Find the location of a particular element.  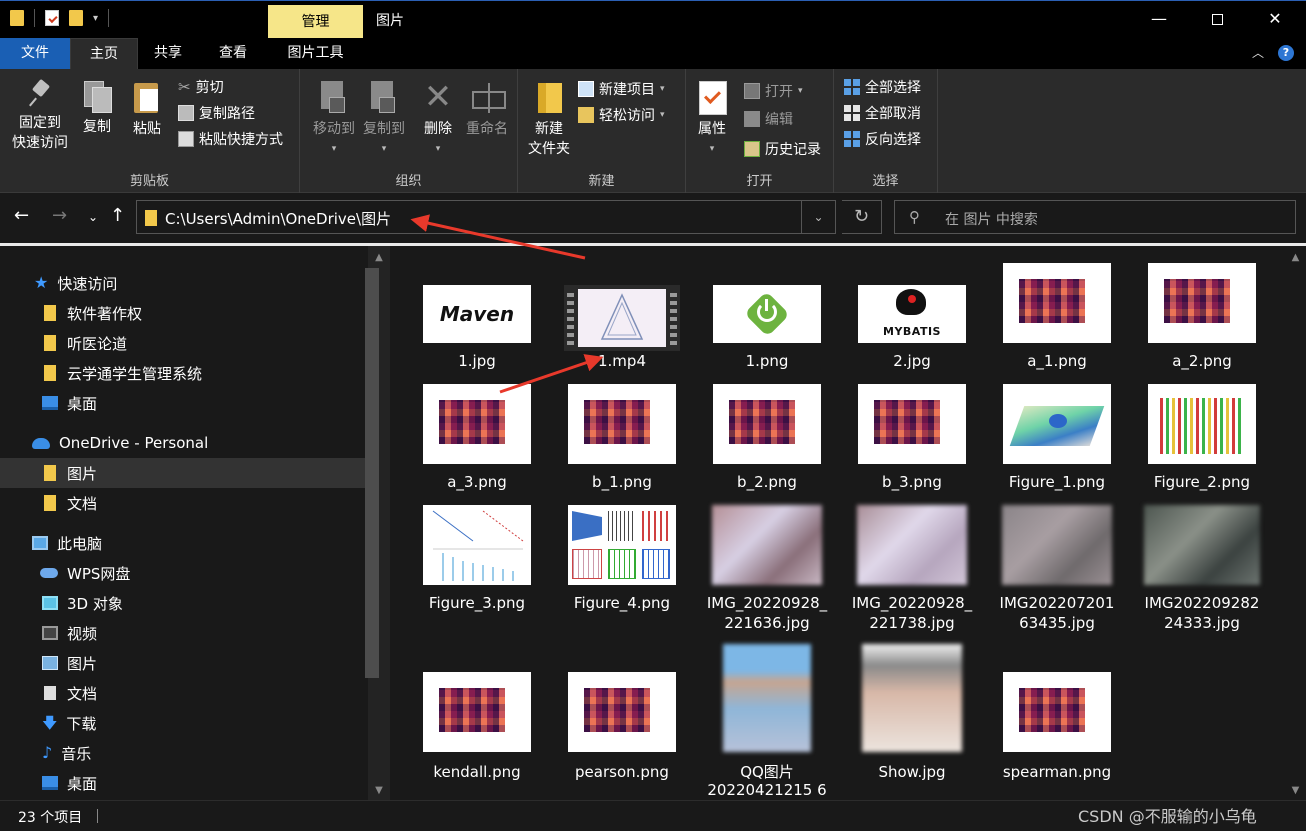

history-button: 历史记录 is located at coordinates (782, 149).